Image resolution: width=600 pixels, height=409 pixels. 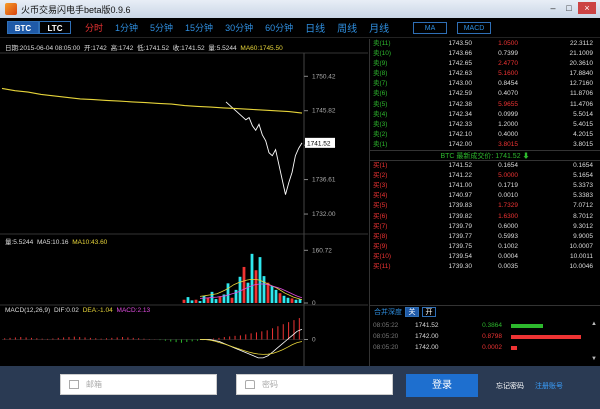 I want to click on ask-row: 卖(11) 1743.50 1.0500 22.3112, so click(x=485, y=44).